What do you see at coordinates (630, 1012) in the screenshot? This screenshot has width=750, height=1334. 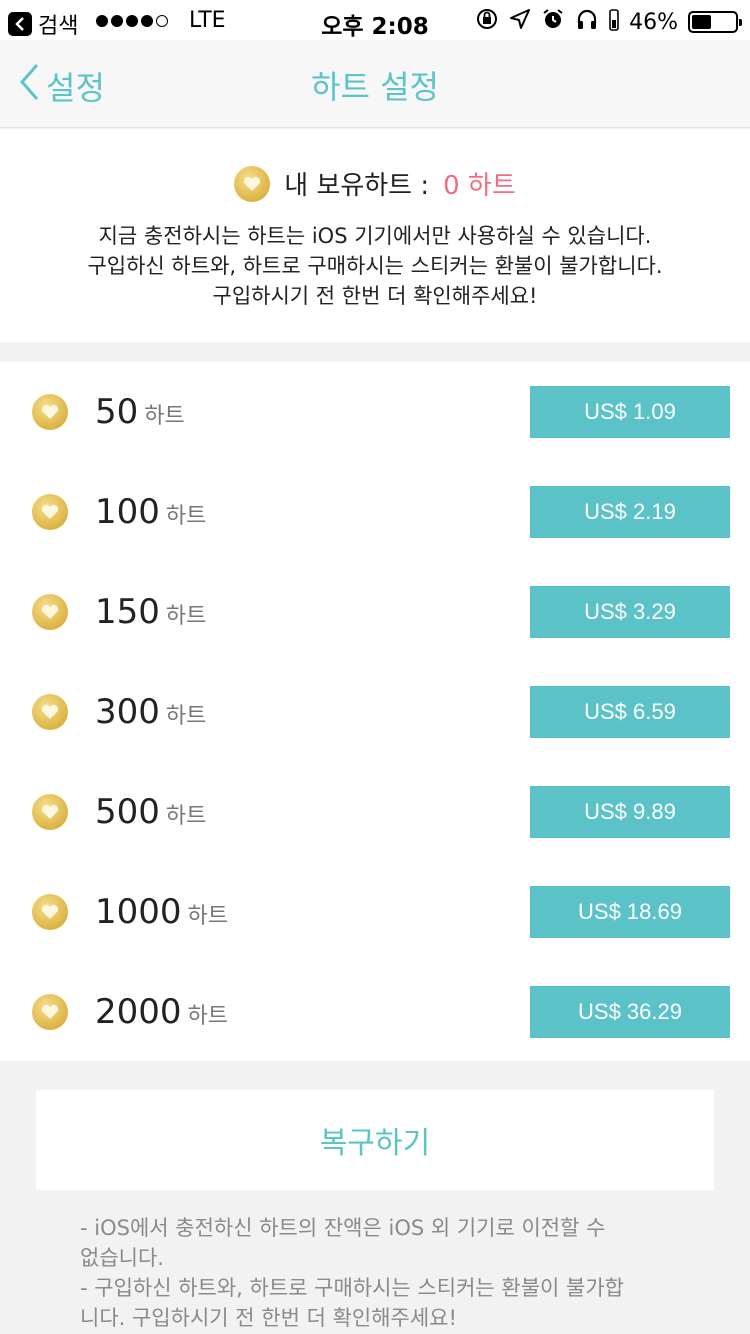 I see `buy-price-button: US$ 36.29` at bounding box center [630, 1012].